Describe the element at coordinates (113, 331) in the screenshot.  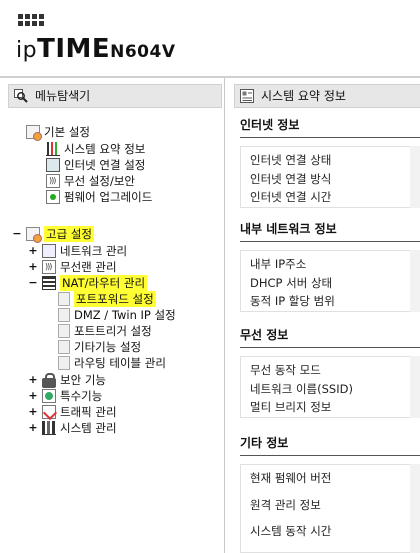
I see `tree-item-label: 포트트리거 설정` at that location.